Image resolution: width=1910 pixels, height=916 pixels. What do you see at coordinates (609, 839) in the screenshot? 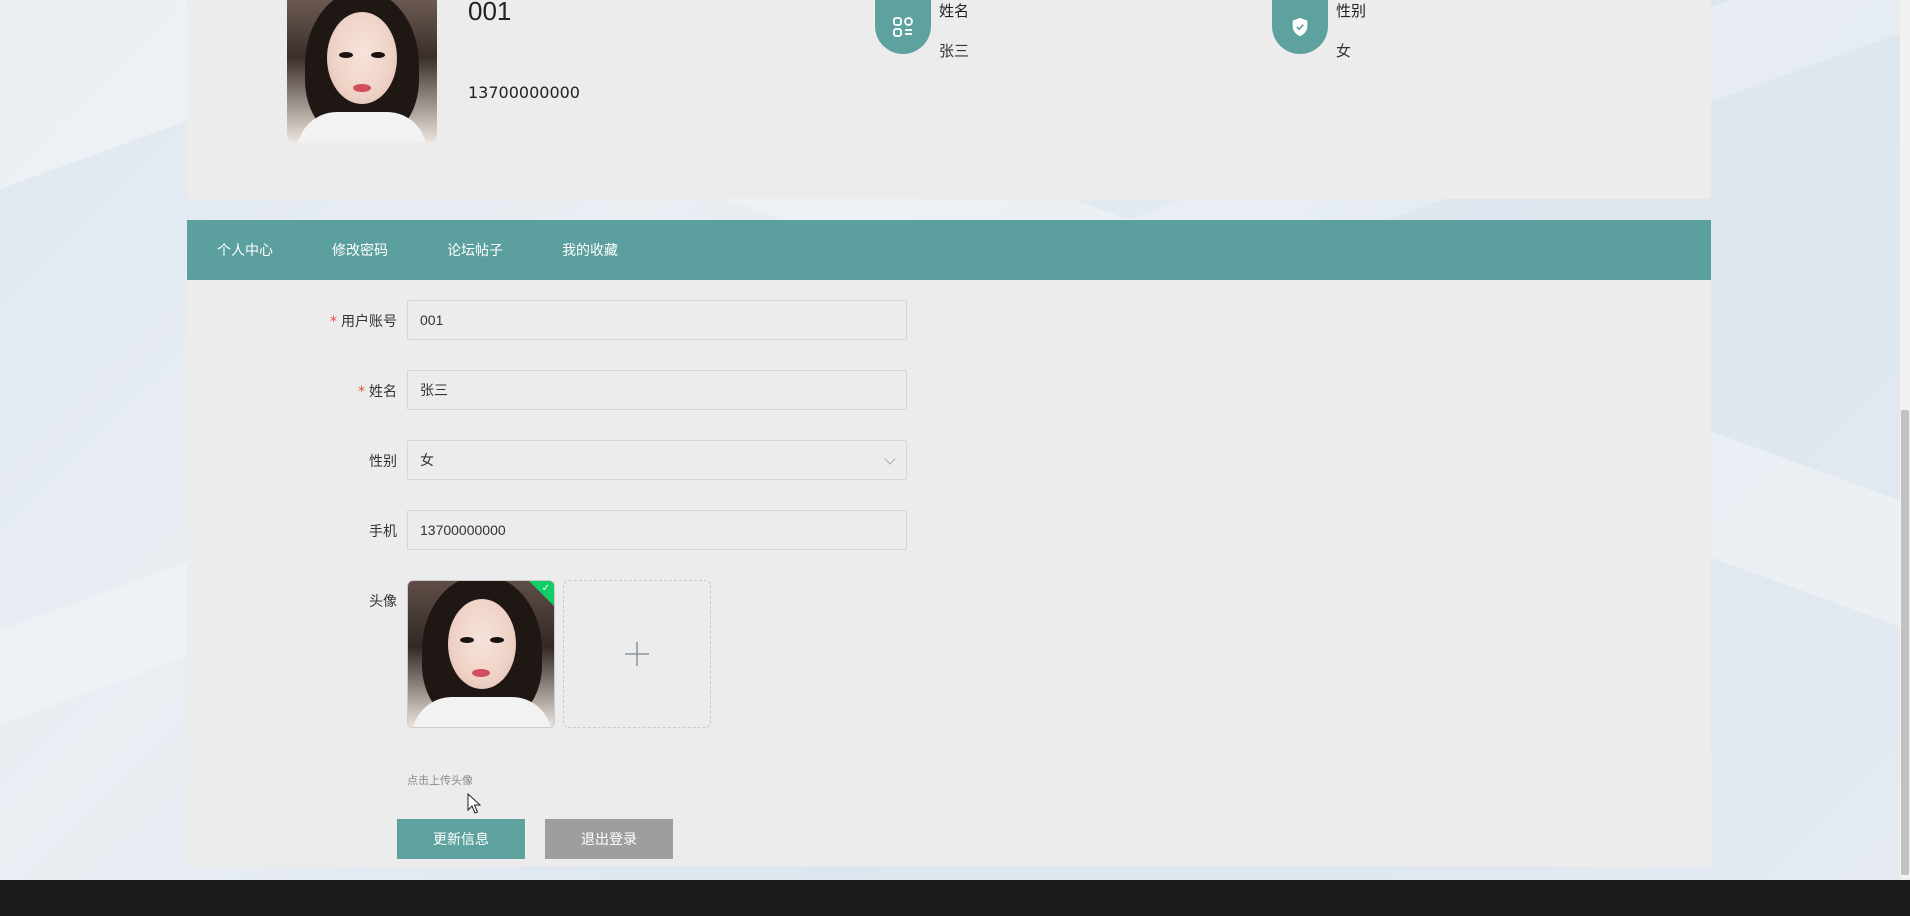
I see `logout-button: 退出登录` at bounding box center [609, 839].